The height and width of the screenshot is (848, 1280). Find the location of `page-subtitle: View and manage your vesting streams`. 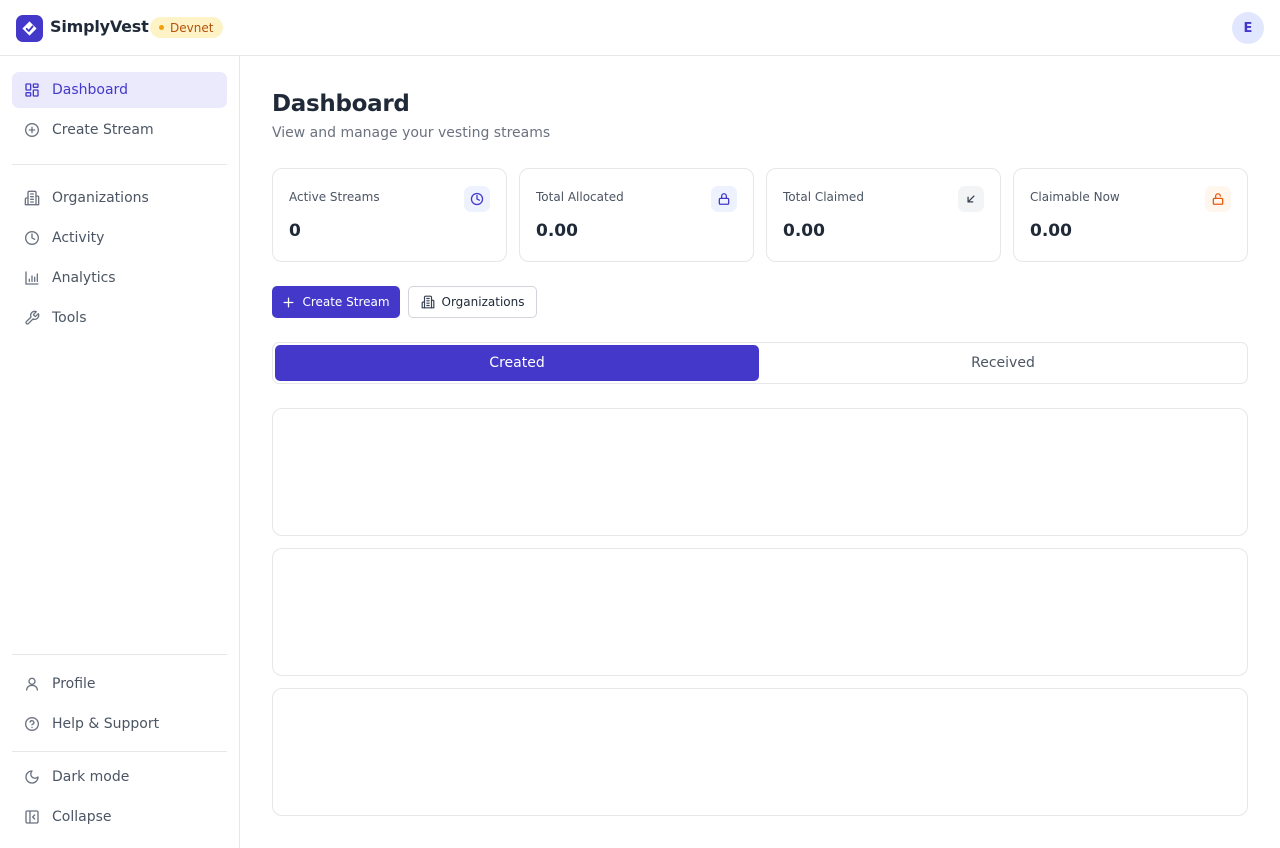

page-subtitle: View and manage your vesting streams is located at coordinates (411, 133).